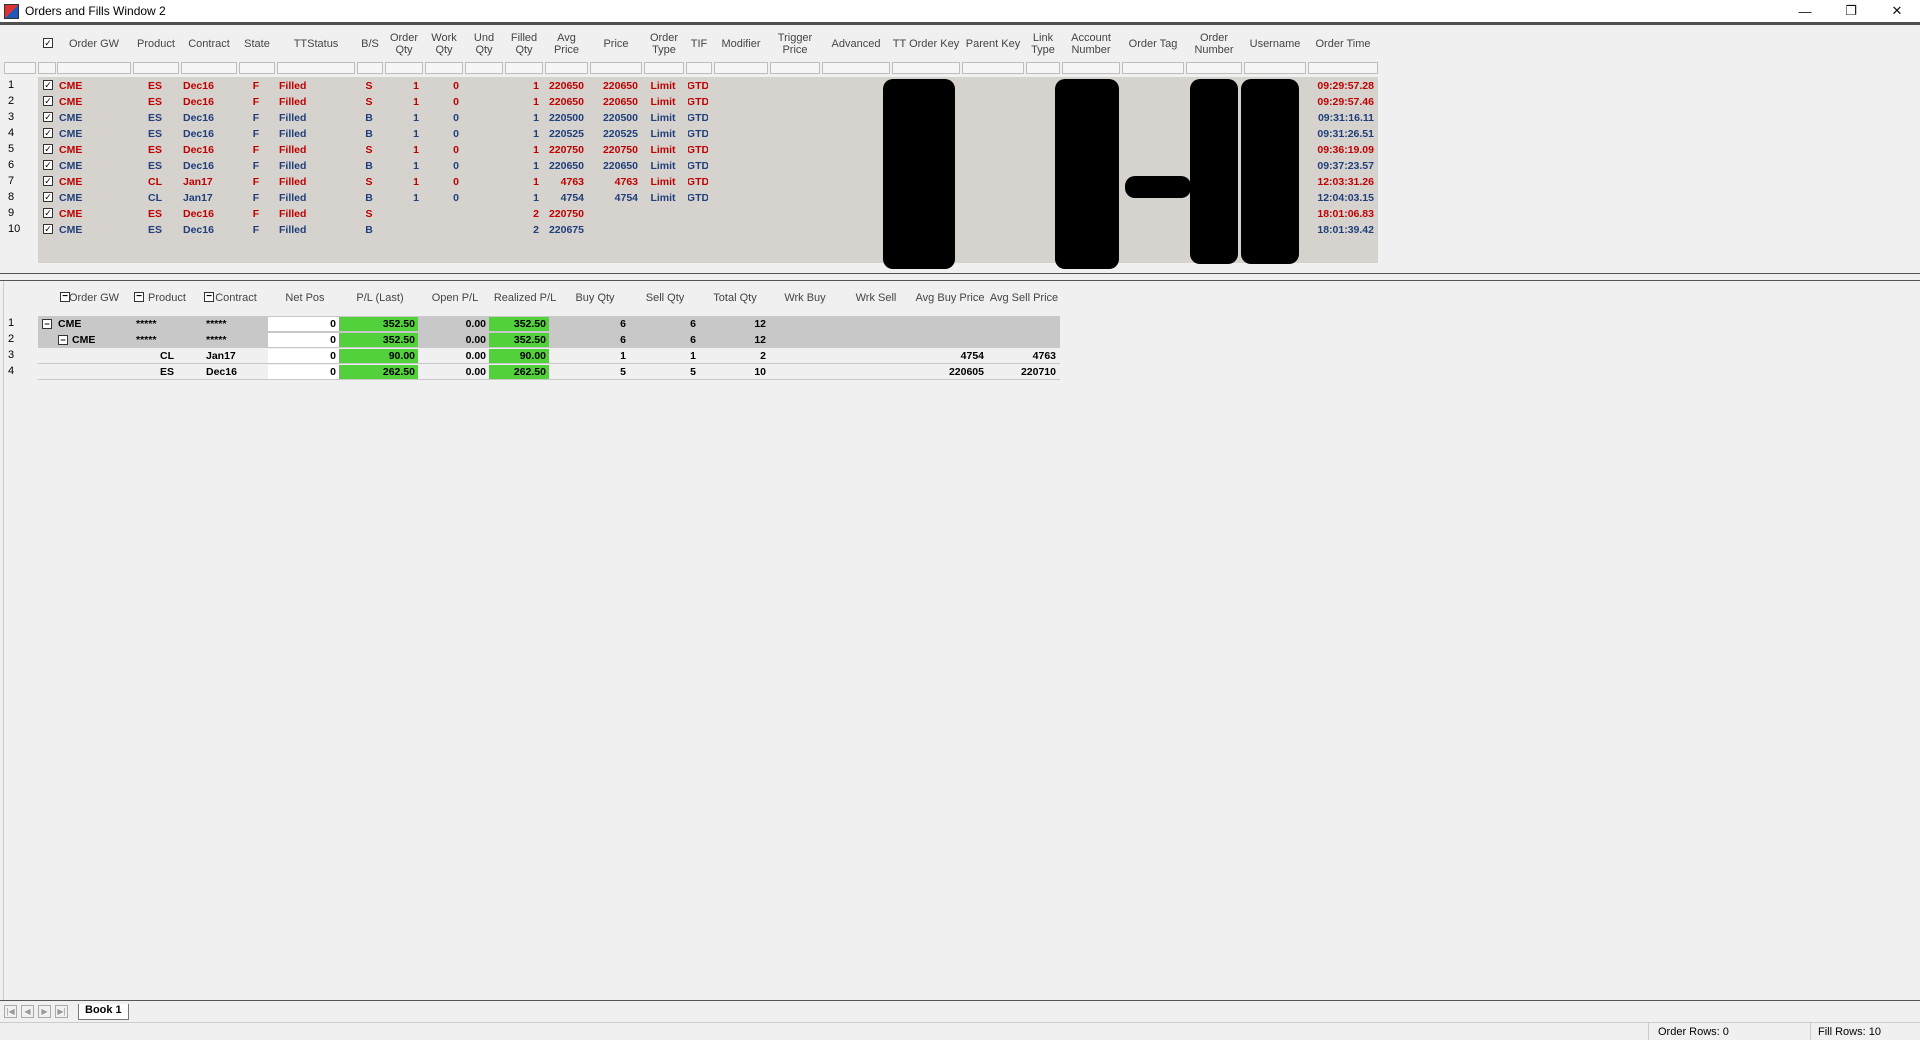  What do you see at coordinates (1043, 44) in the screenshot?
I see `column-header: Link Type` at bounding box center [1043, 44].